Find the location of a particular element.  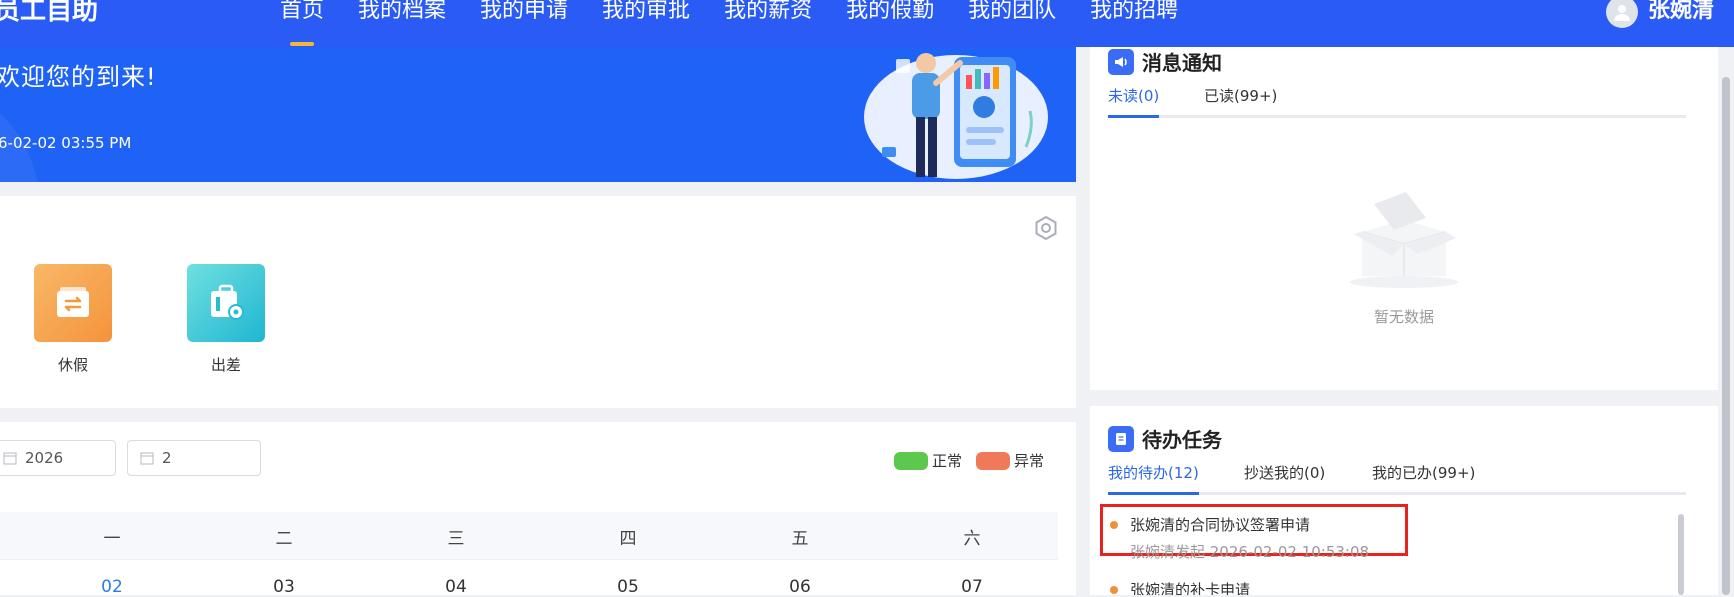

task-title: 张婉清的补卡申请 is located at coordinates (1190, 587).